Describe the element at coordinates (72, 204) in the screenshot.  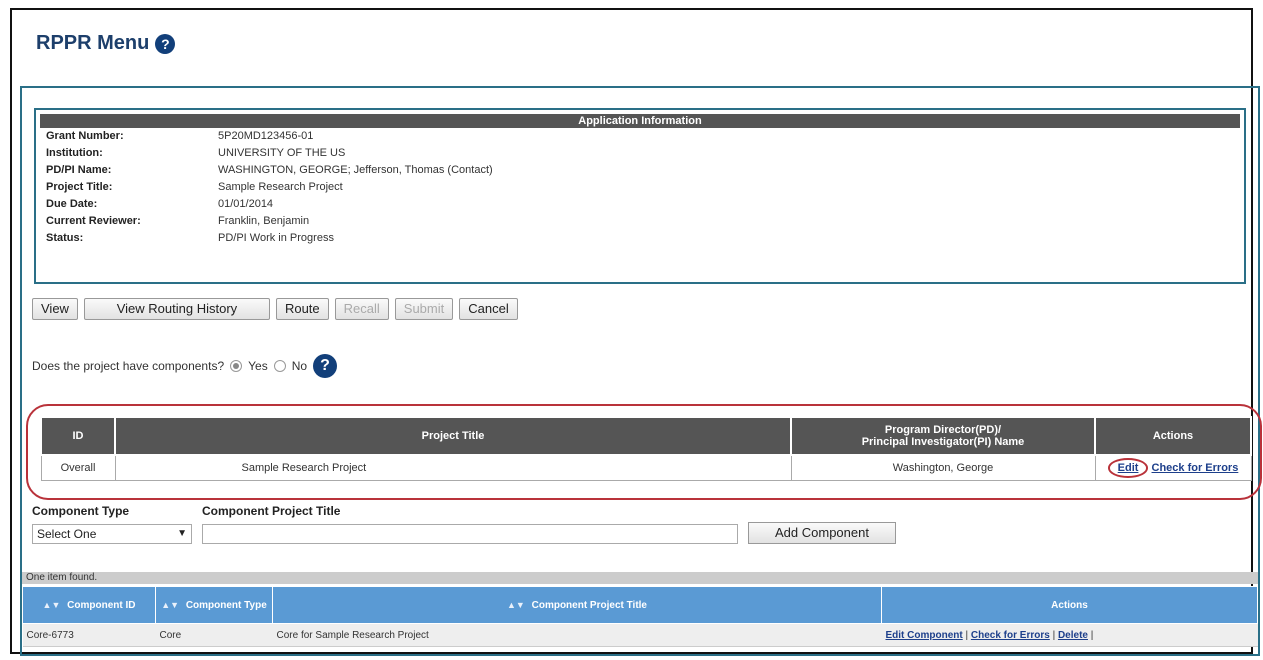
I see `info-label: Due Date:` at that location.